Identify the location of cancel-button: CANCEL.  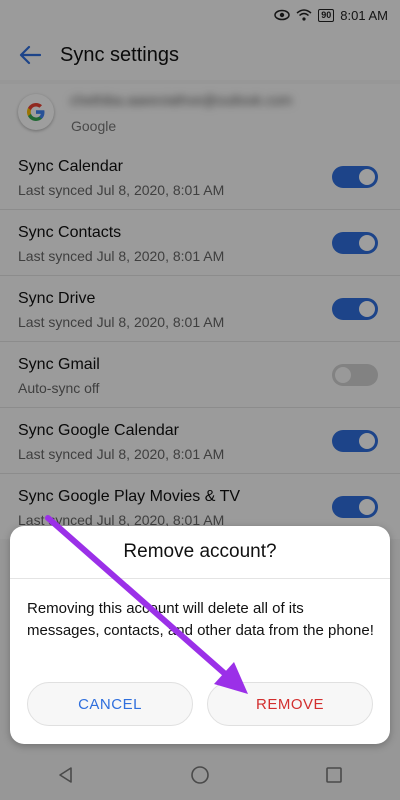
(110, 704).